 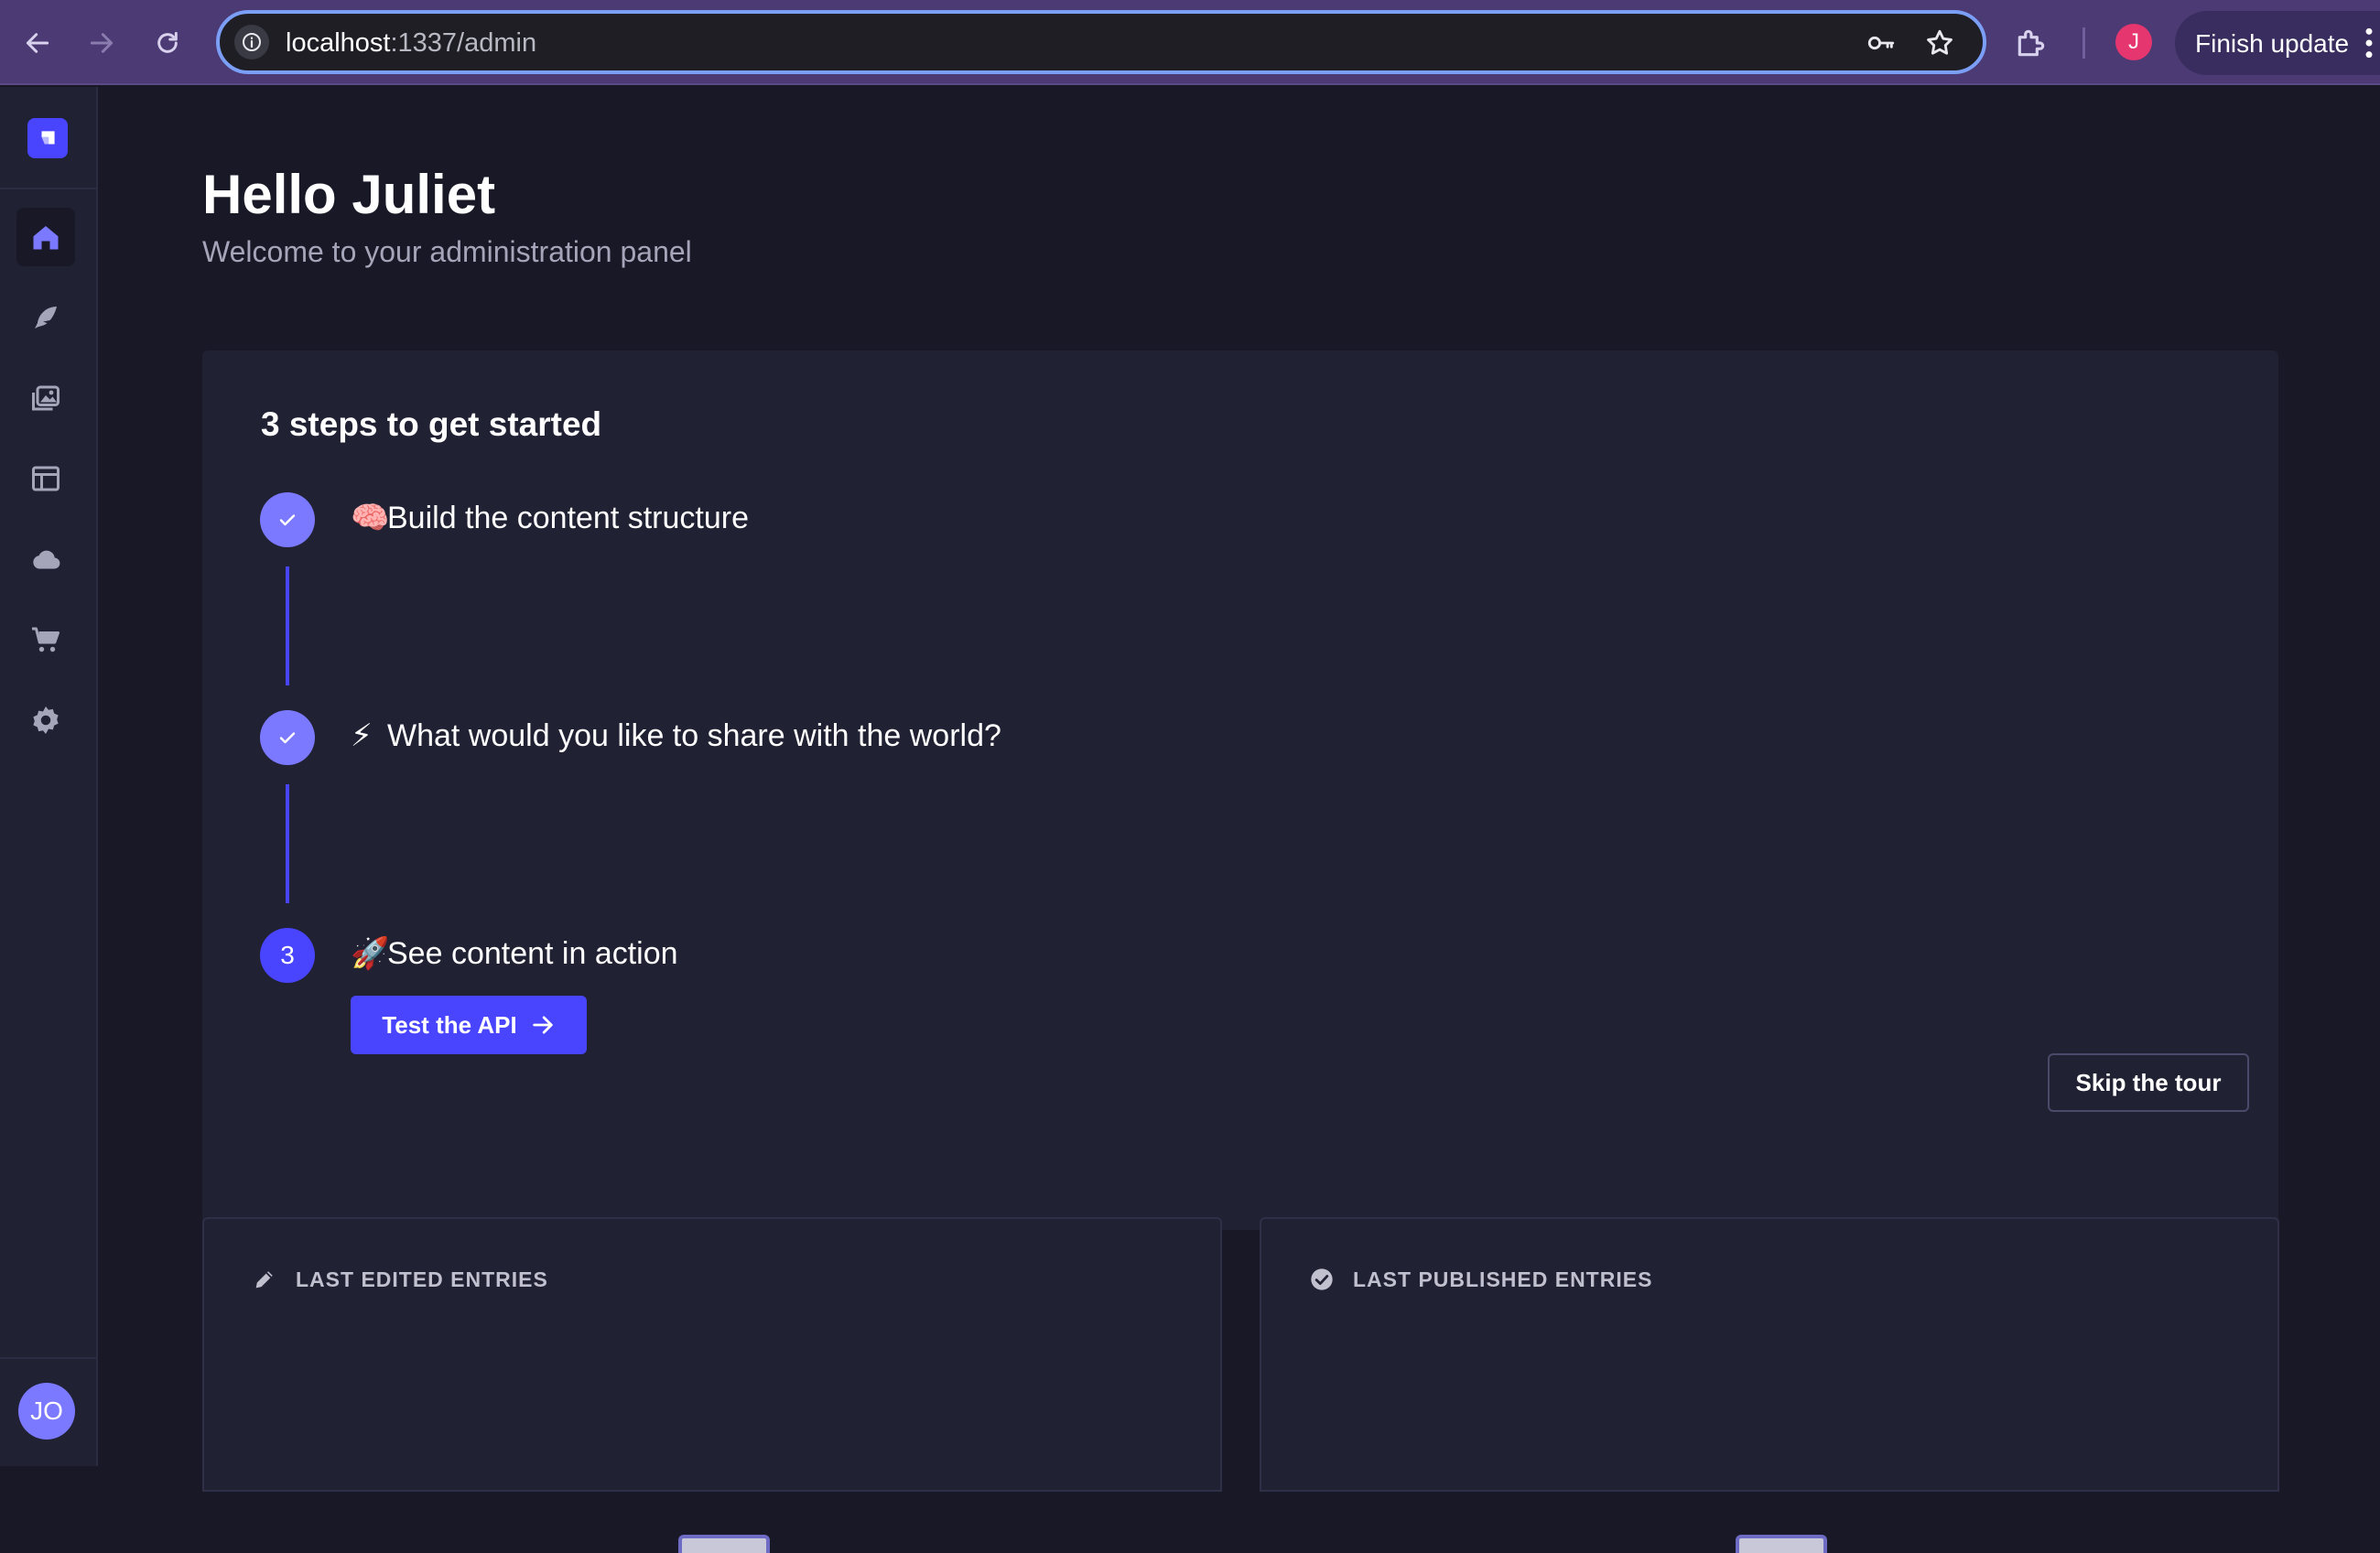 What do you see at coordinates (2148, 1083) in the screenshot?
I see `skip-the-tour-button: Skip the tour` at bounding box center [2148, 1083].